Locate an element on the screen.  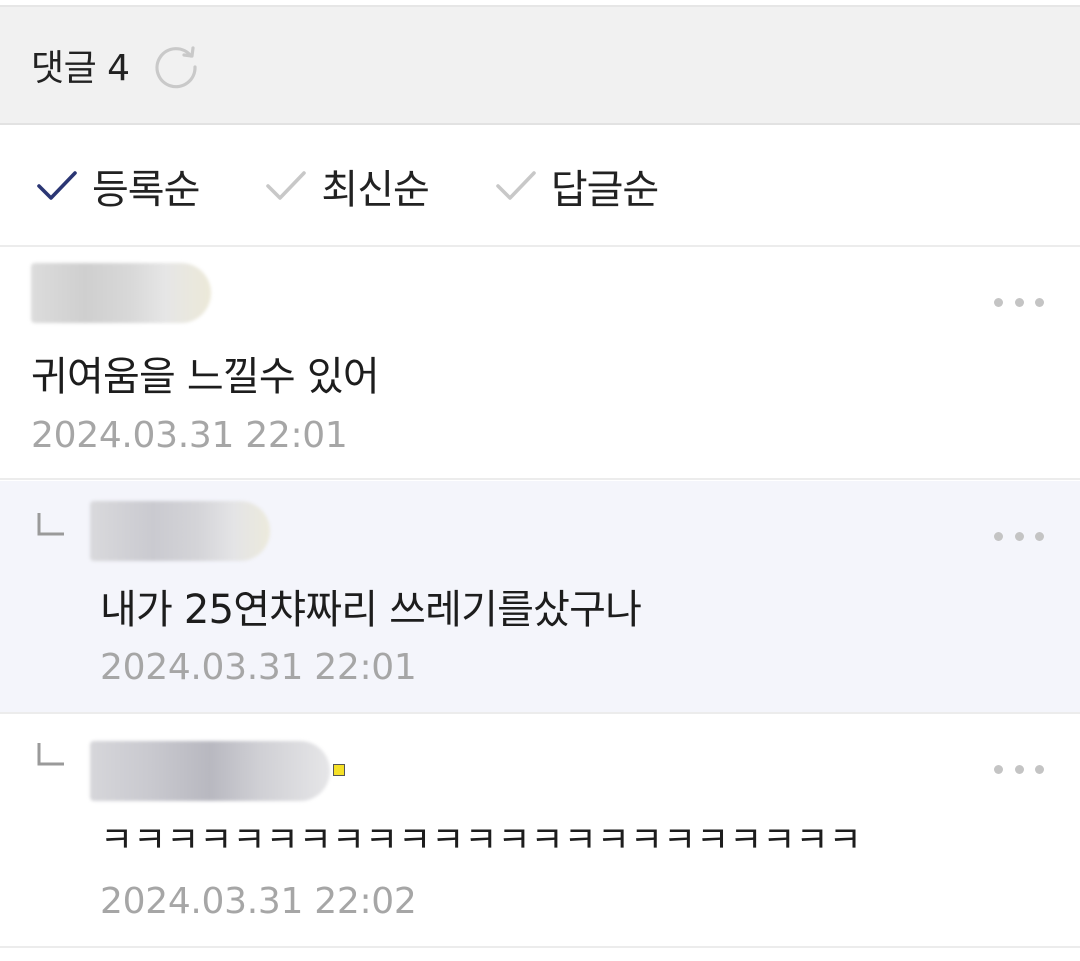
sort-option-replies: 답글순 is located at coordinates (577, 186).